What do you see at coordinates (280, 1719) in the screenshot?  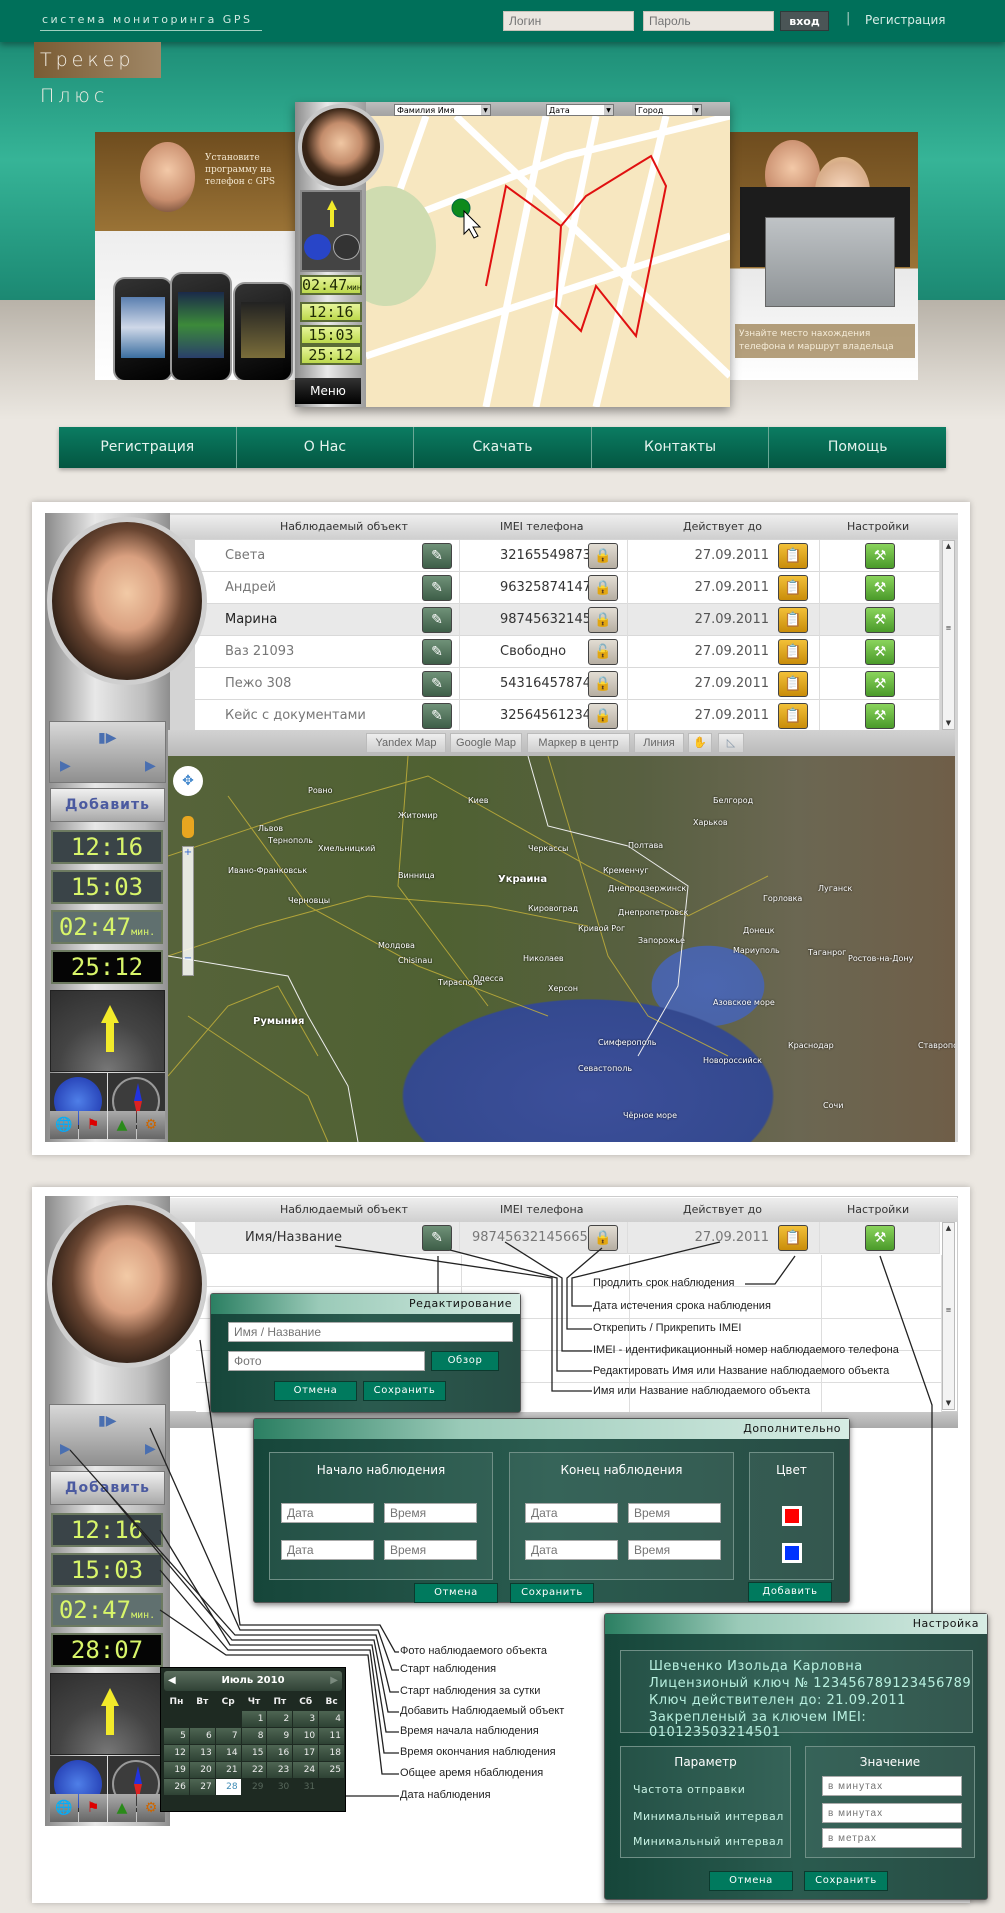 I see `calendar-day: 2` at bounding box center [280, 1719].